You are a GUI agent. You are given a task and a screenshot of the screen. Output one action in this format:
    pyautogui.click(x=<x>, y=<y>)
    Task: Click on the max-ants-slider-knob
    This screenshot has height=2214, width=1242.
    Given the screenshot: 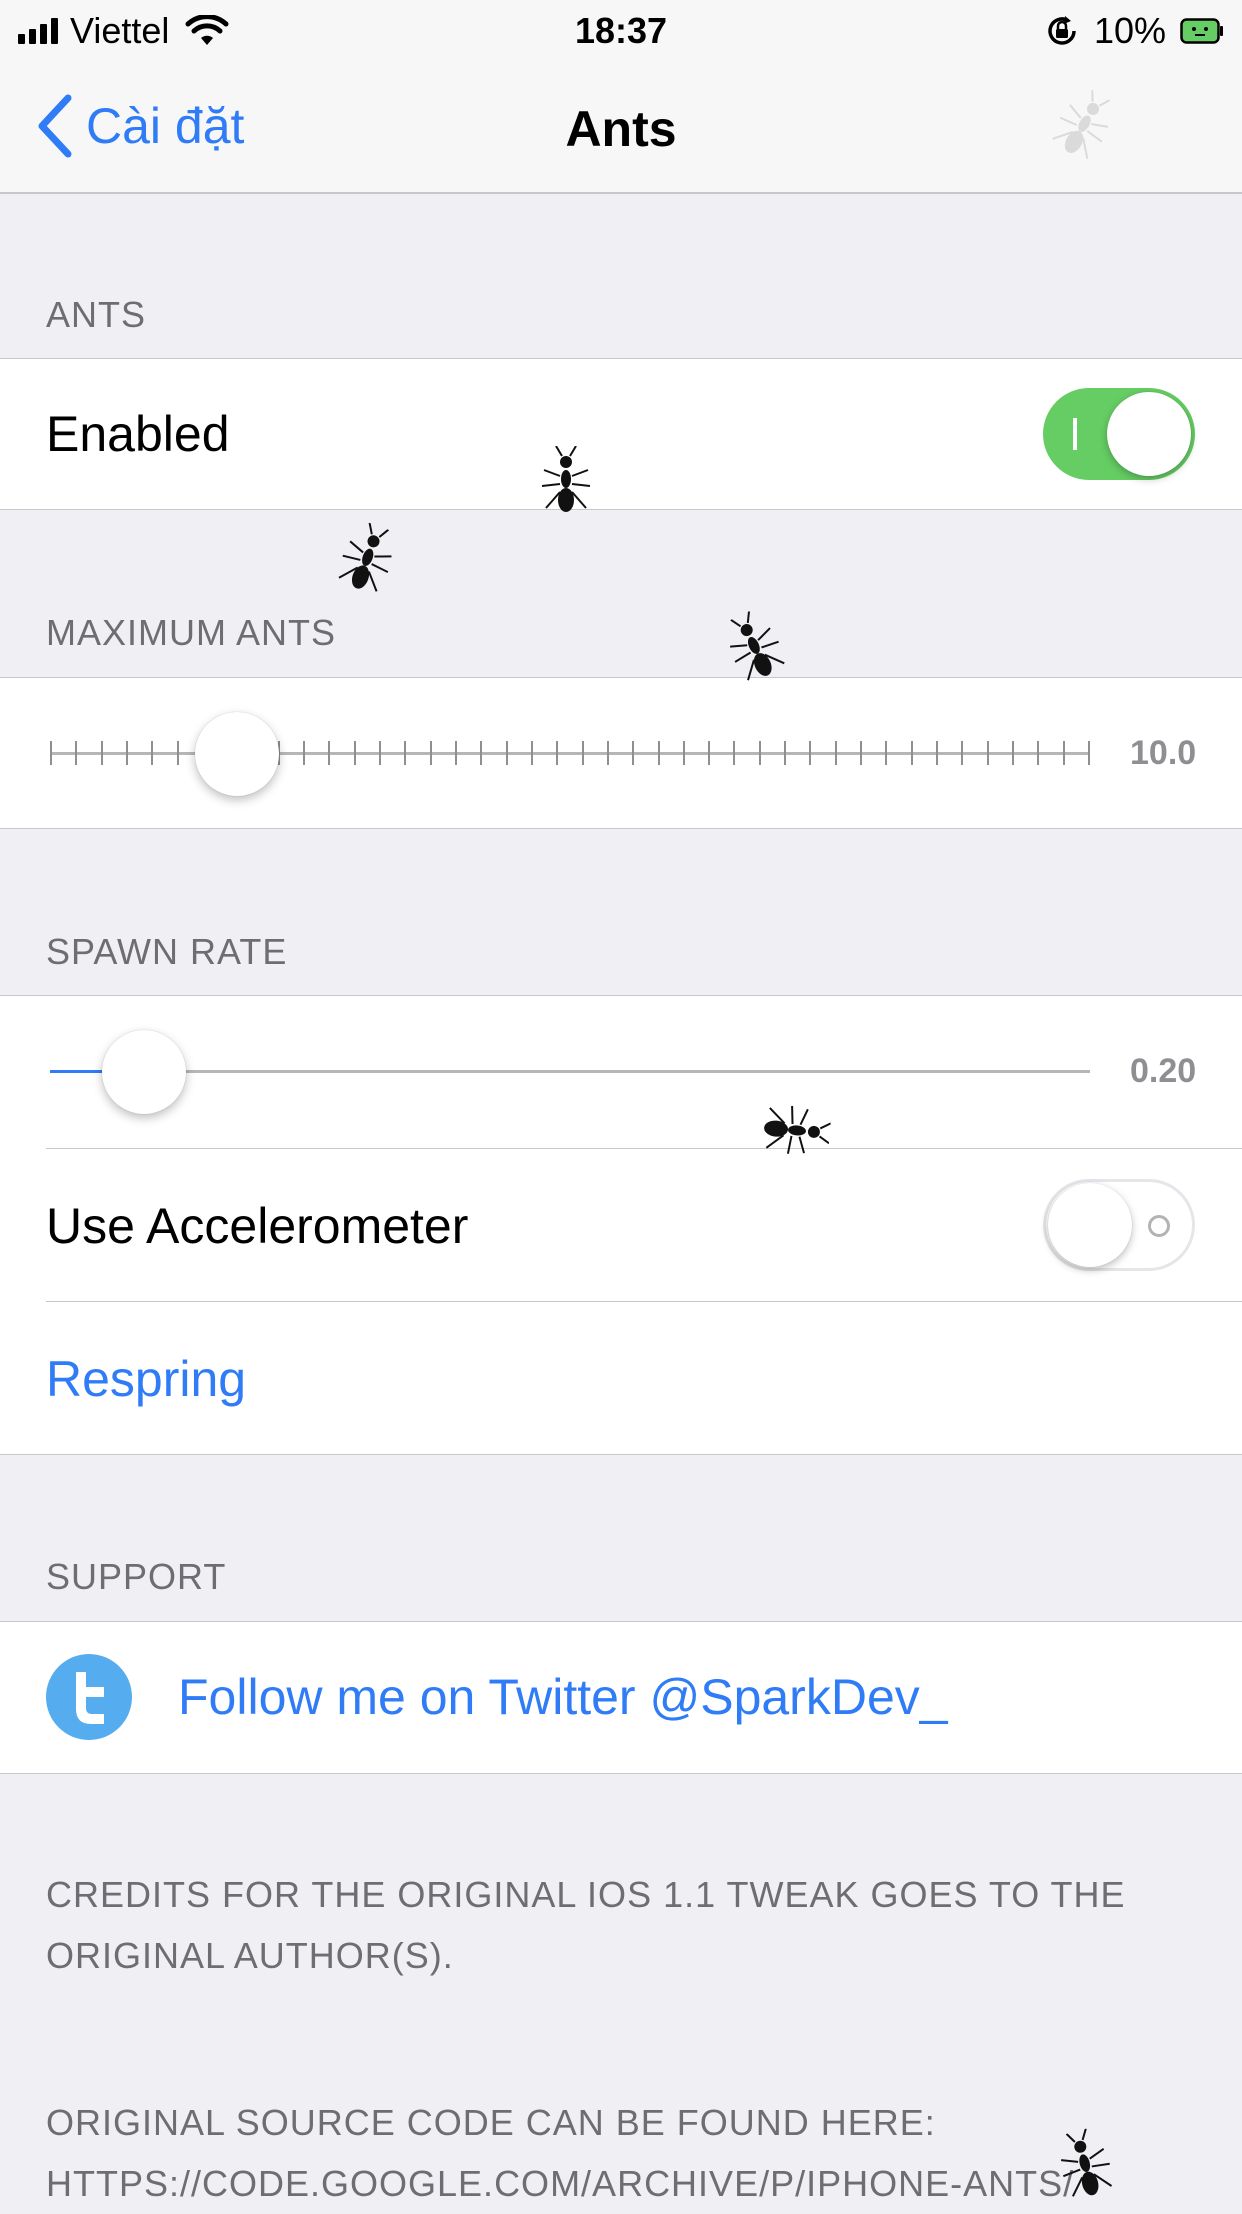 What is the action you would take?
    pyautogui.click(x=237, y=754)
    